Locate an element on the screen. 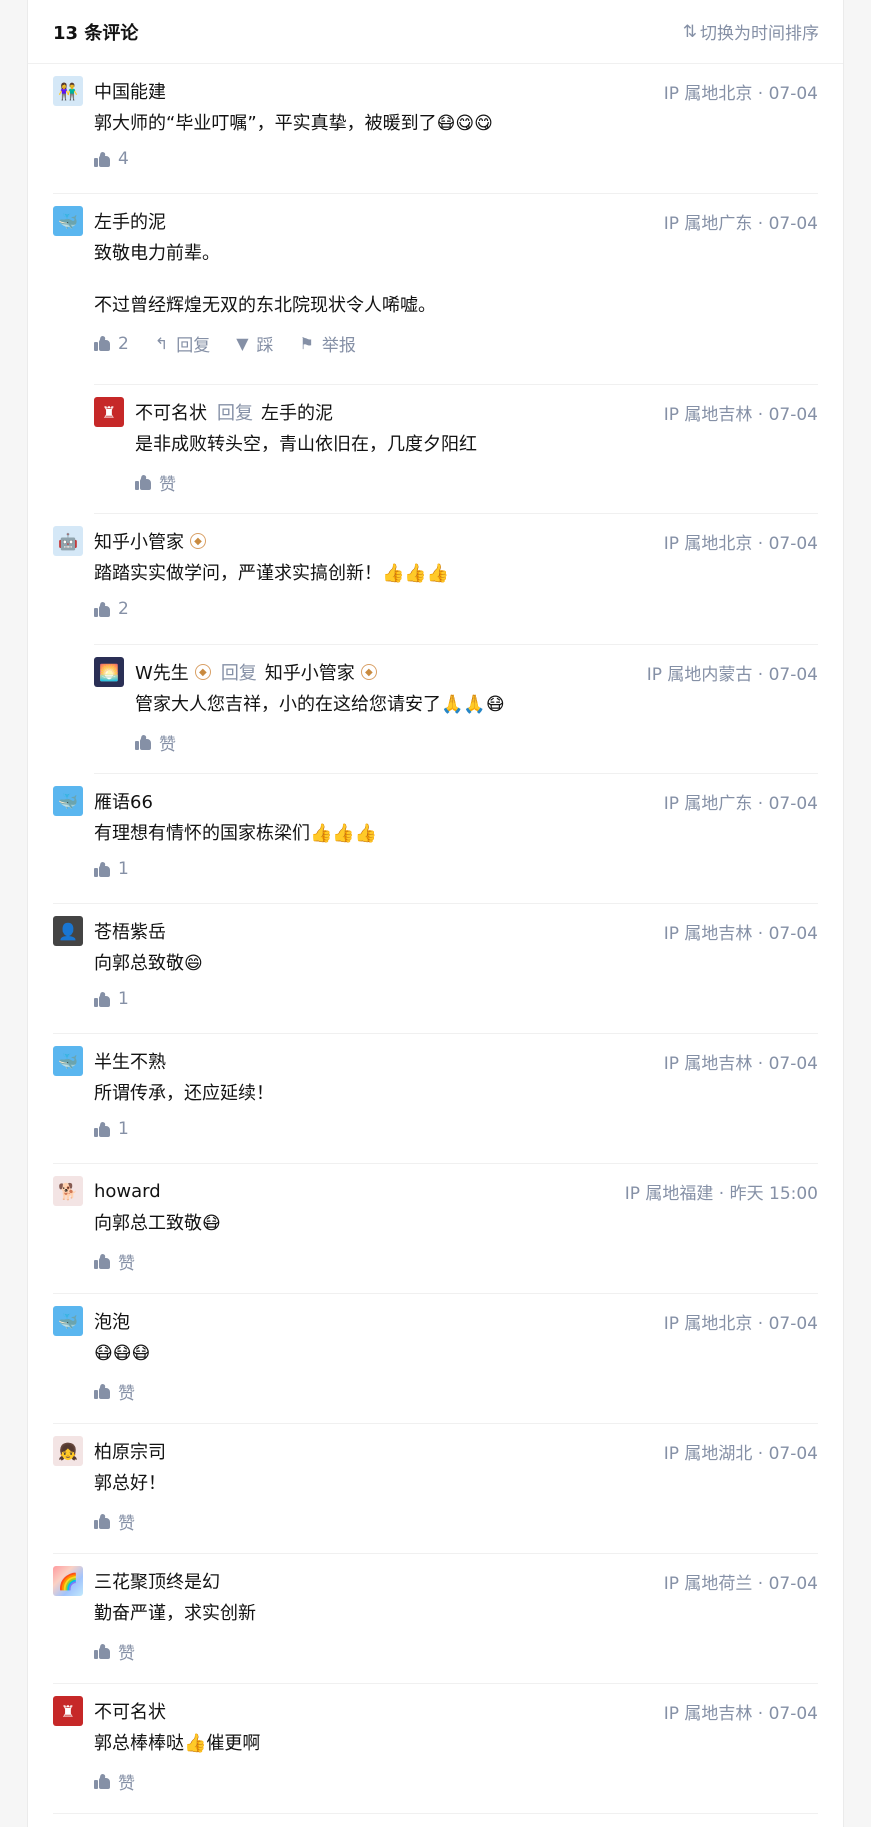 This screenshot has height=1827, width=871. comment-author: 苍梧紫岳 is located at coordinates (130, 931).